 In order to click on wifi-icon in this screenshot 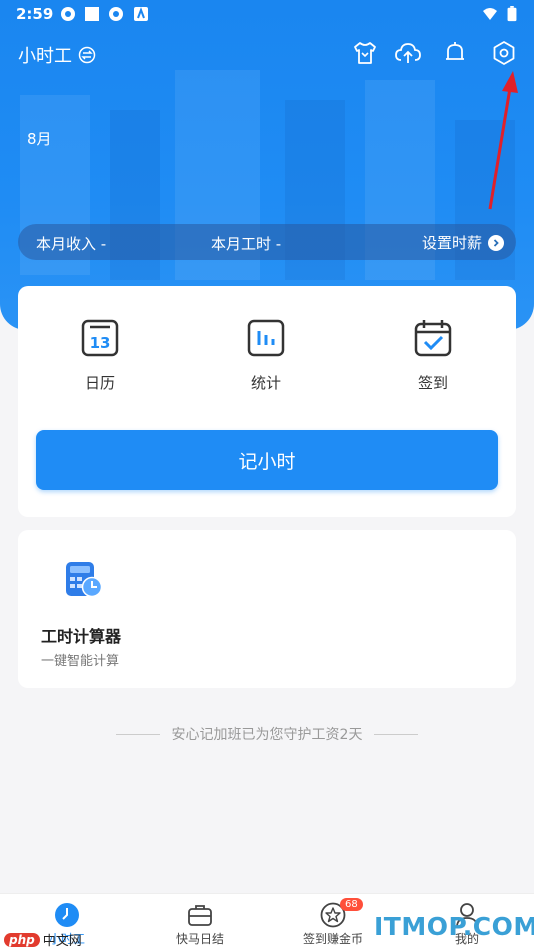, I will do `click(490, 14)`.